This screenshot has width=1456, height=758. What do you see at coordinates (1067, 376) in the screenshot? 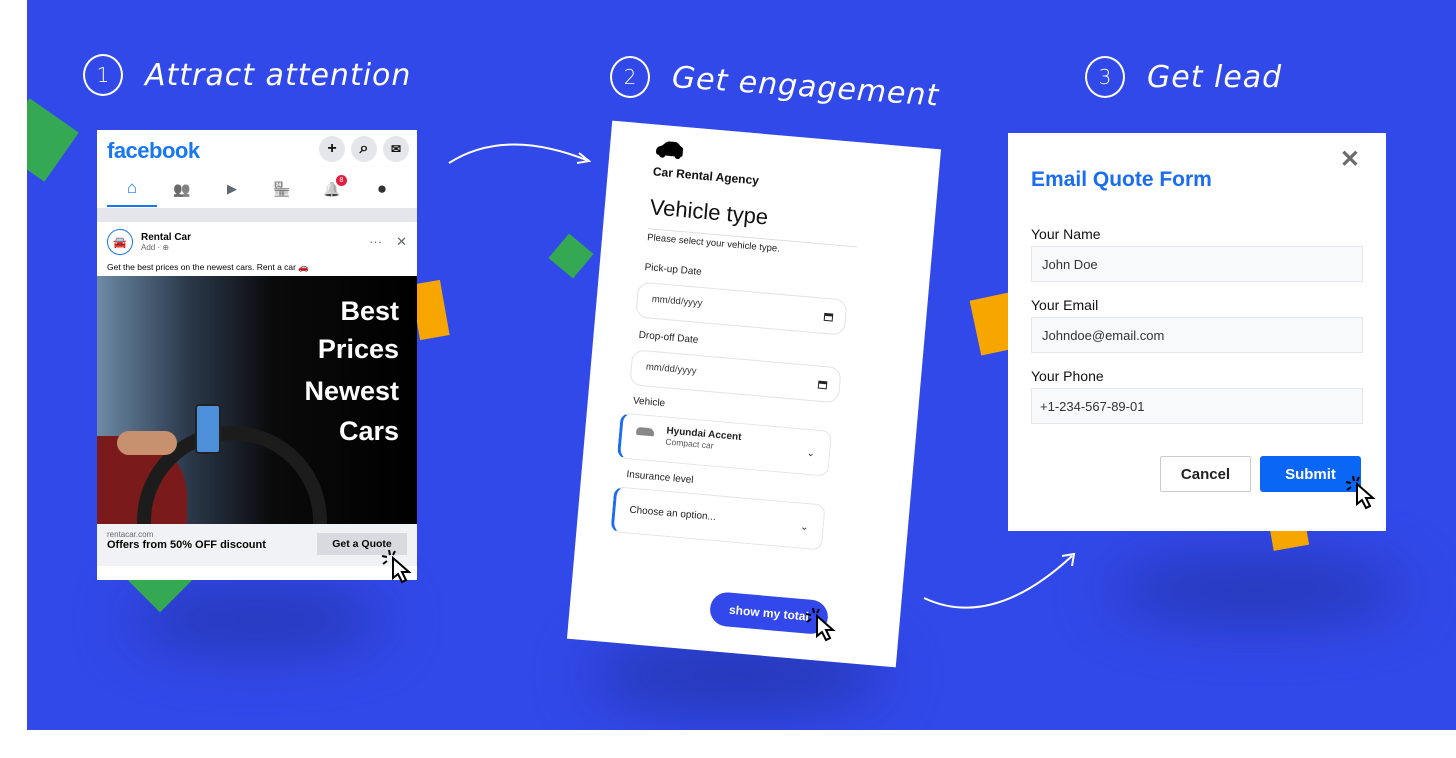
I see `phone-label: Your Phone` at bounding box center [1067, 376].